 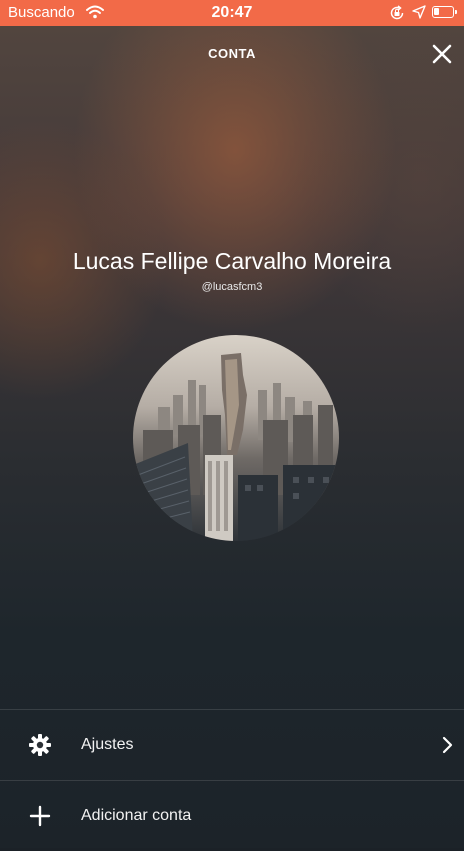 What do you see at coordinates (40, 816) in the screenshot?
I see `plus-icon` at bounding box center [40, 816].